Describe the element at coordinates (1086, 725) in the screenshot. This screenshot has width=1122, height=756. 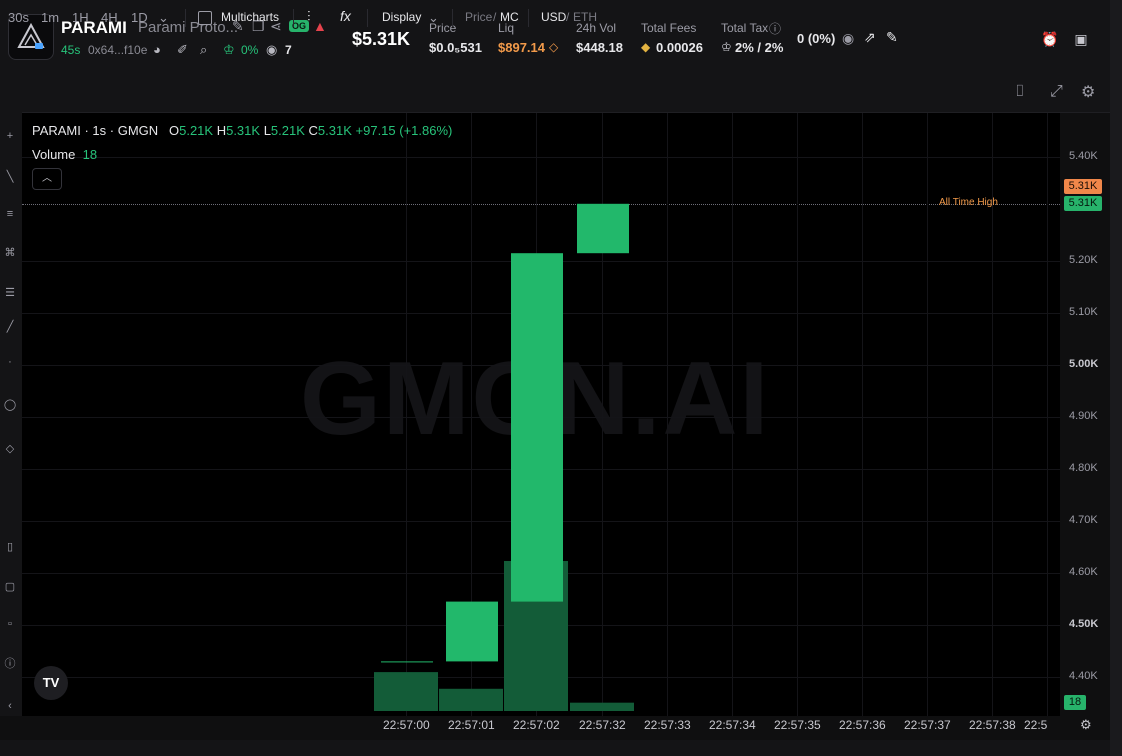
I see `axis-settings-icon: ⚙` at that location.